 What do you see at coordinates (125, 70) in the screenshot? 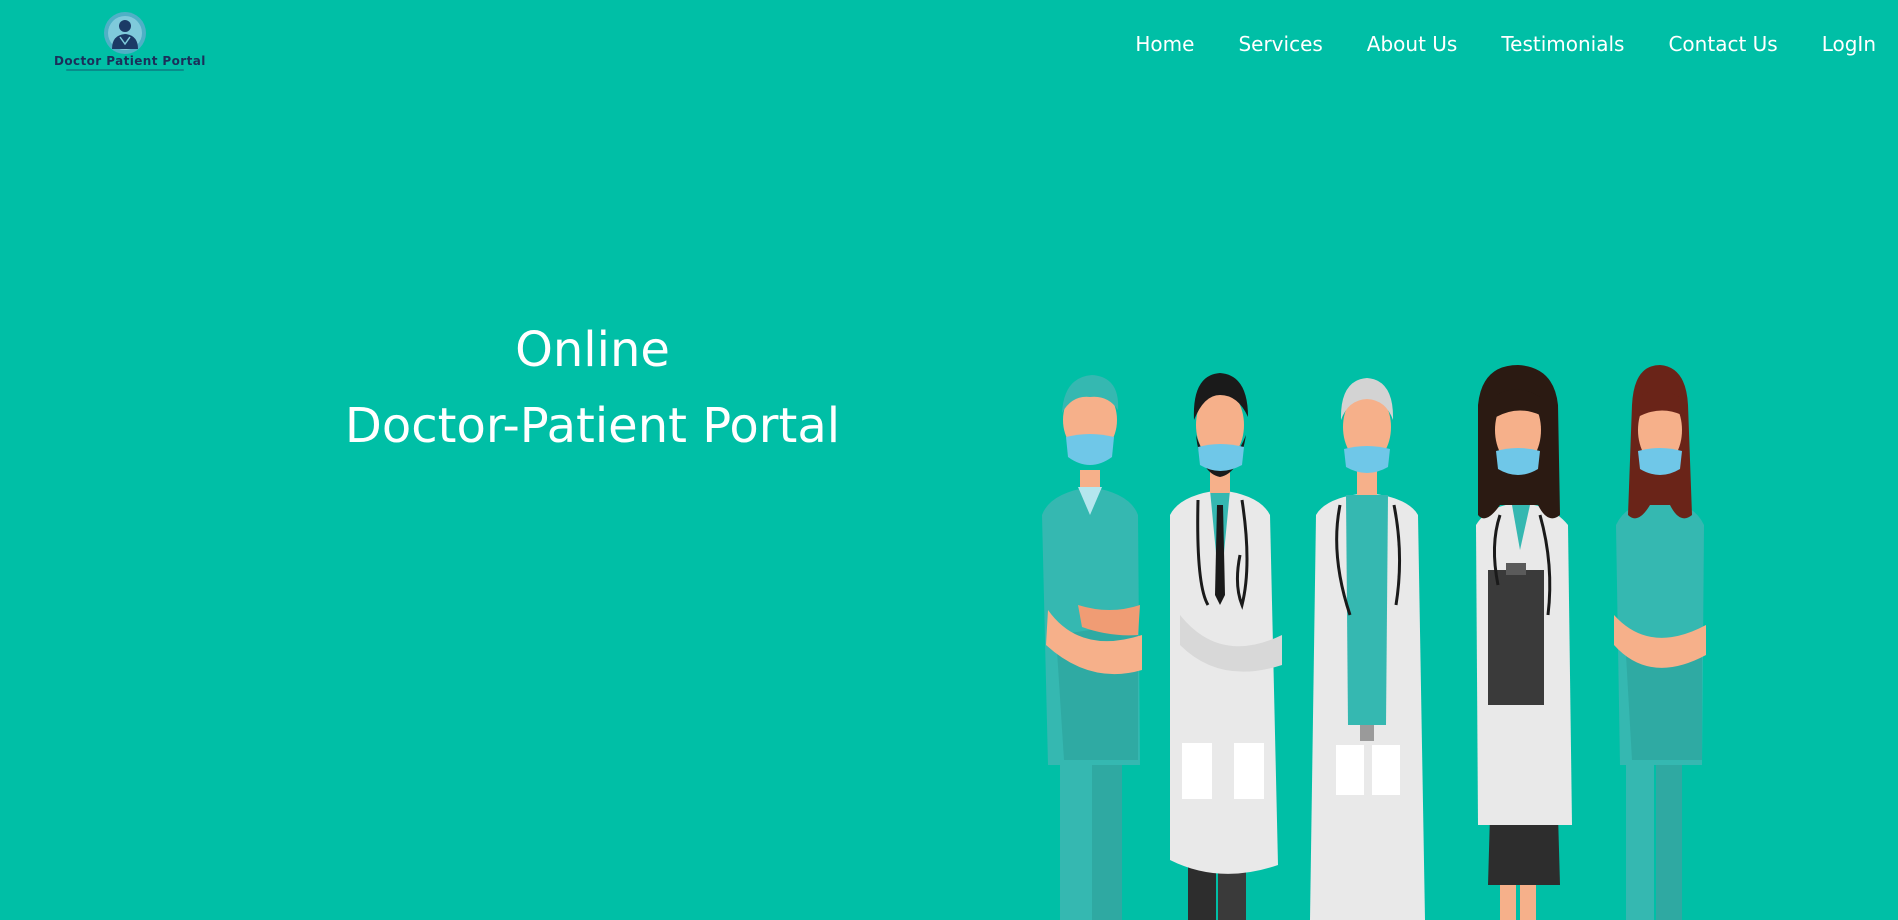
I see `logo-underline` at bounding box center [125, 70].